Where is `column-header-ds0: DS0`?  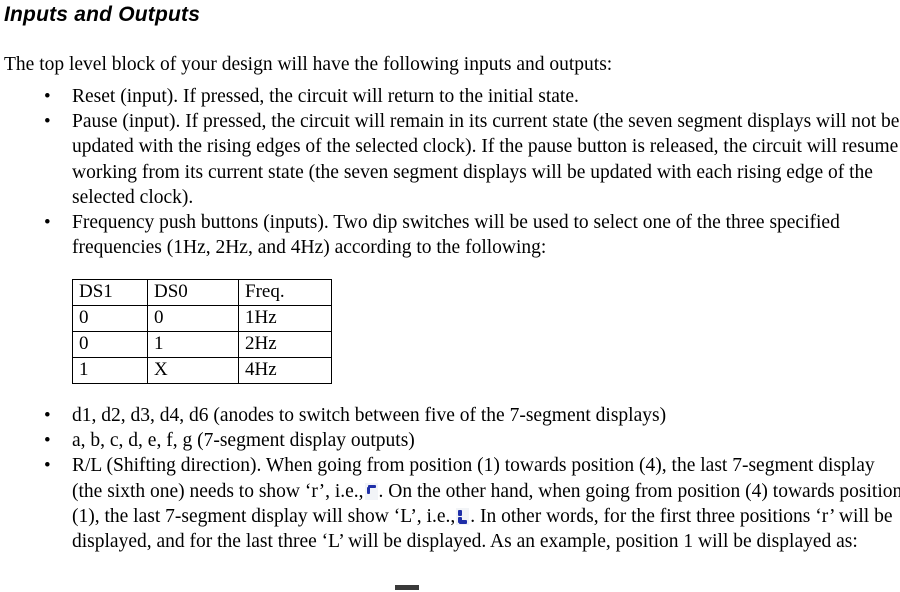 column-header-ds0: DS0 is located at coordinates (193, 292).